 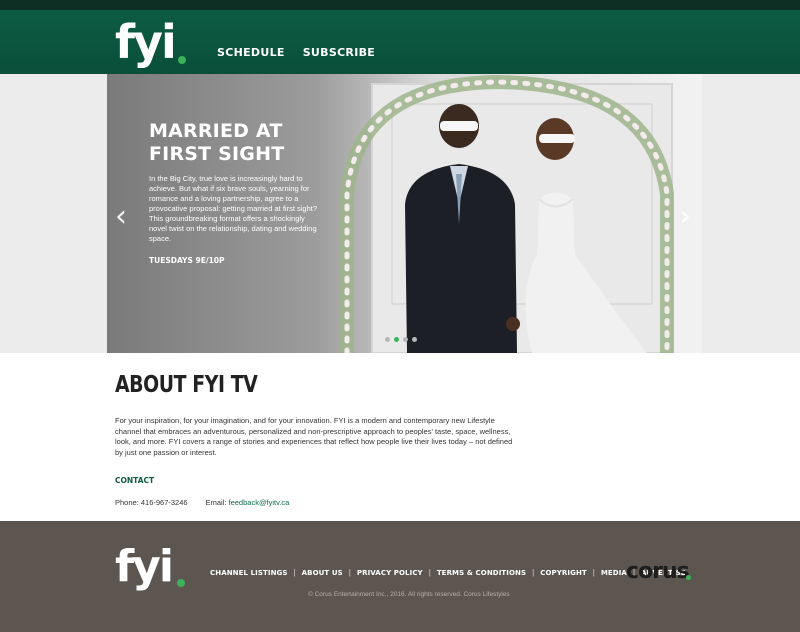 What do you see at coordinates (396, 339) in the screenshot?
I see `slide-dot-active` at bounding box center [396, 339].